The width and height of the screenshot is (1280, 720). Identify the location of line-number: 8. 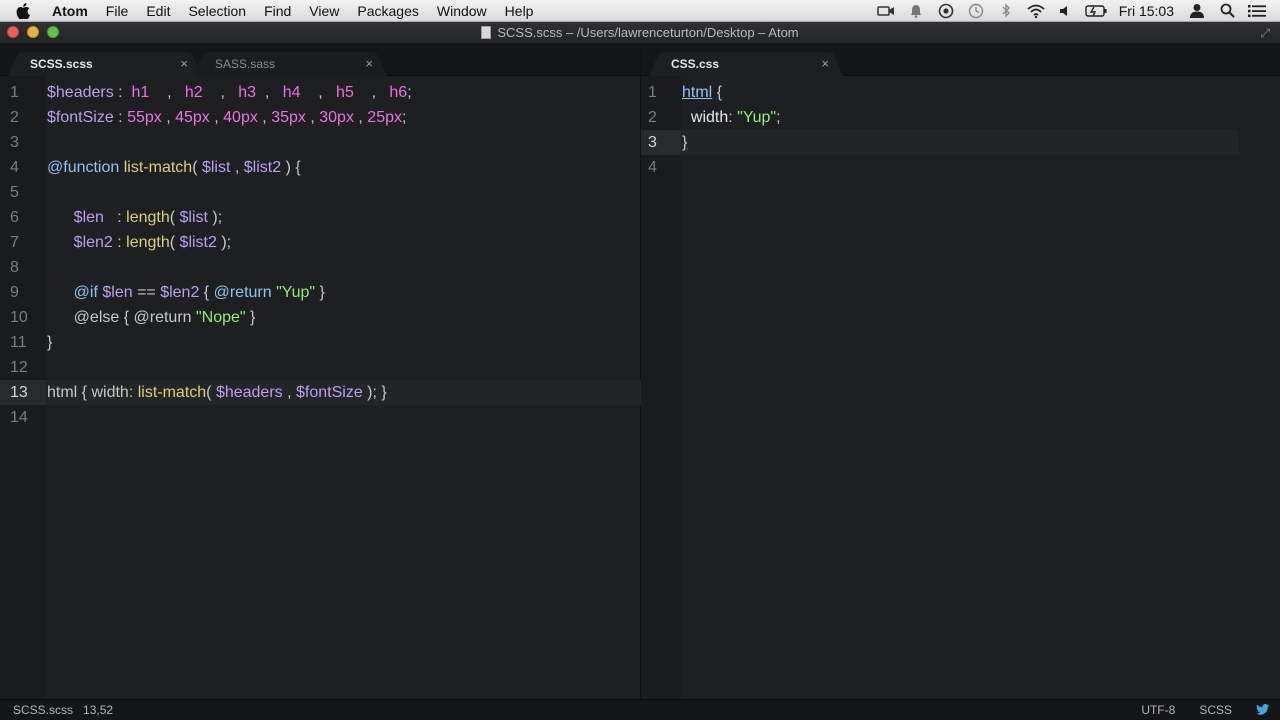
(14, 267).